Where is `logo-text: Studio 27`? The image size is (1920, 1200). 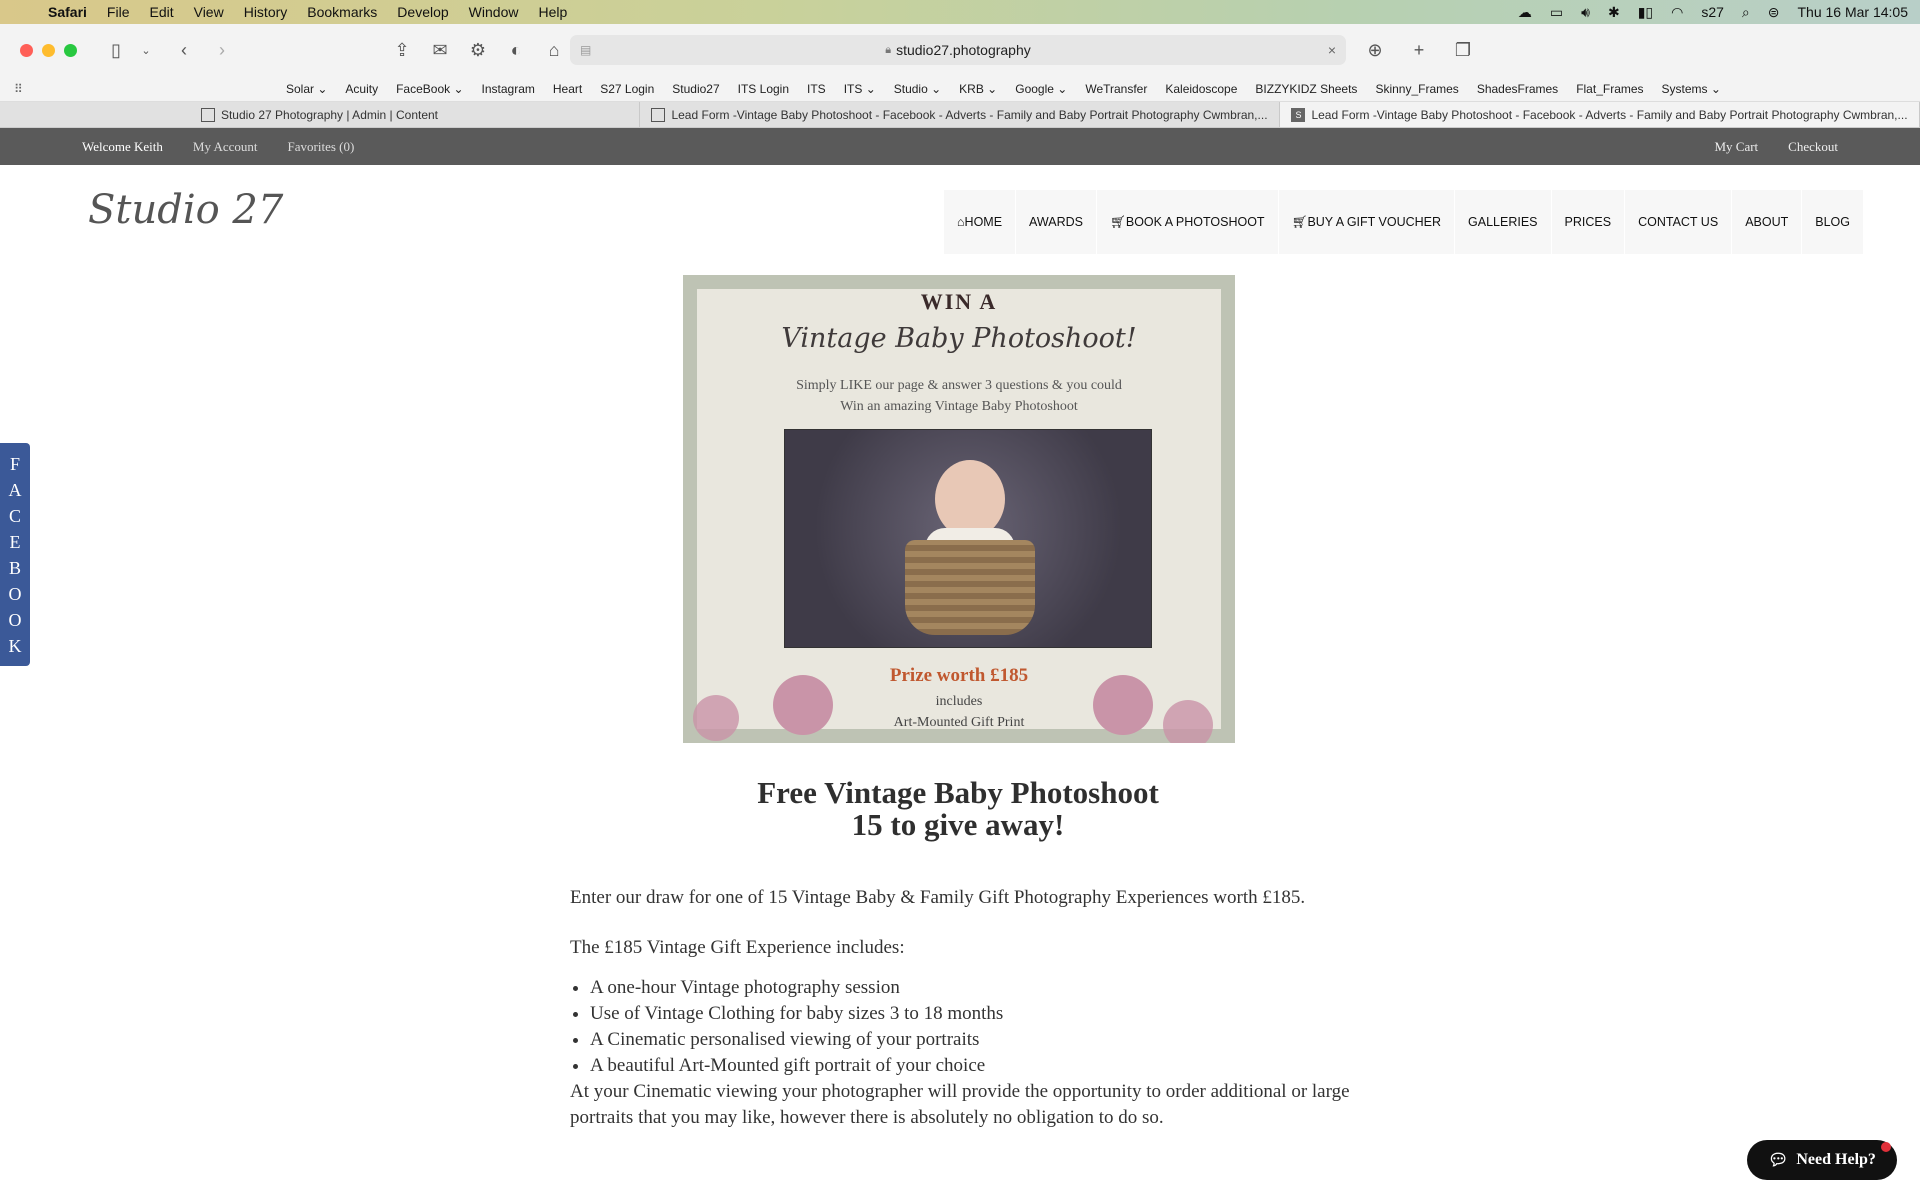
logo-text: Studio 27 is located at coordinates (186, 210).